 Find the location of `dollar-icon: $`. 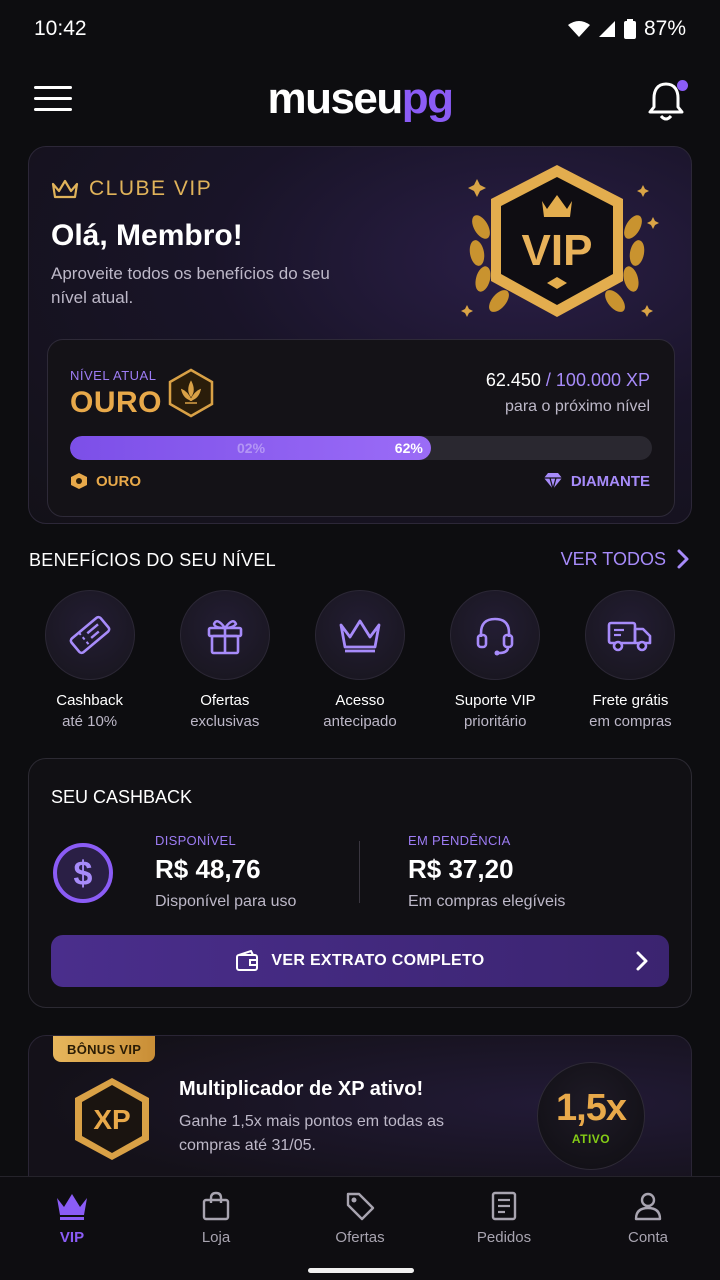

dollar-icon: $ is located at coordinates (83, 873).